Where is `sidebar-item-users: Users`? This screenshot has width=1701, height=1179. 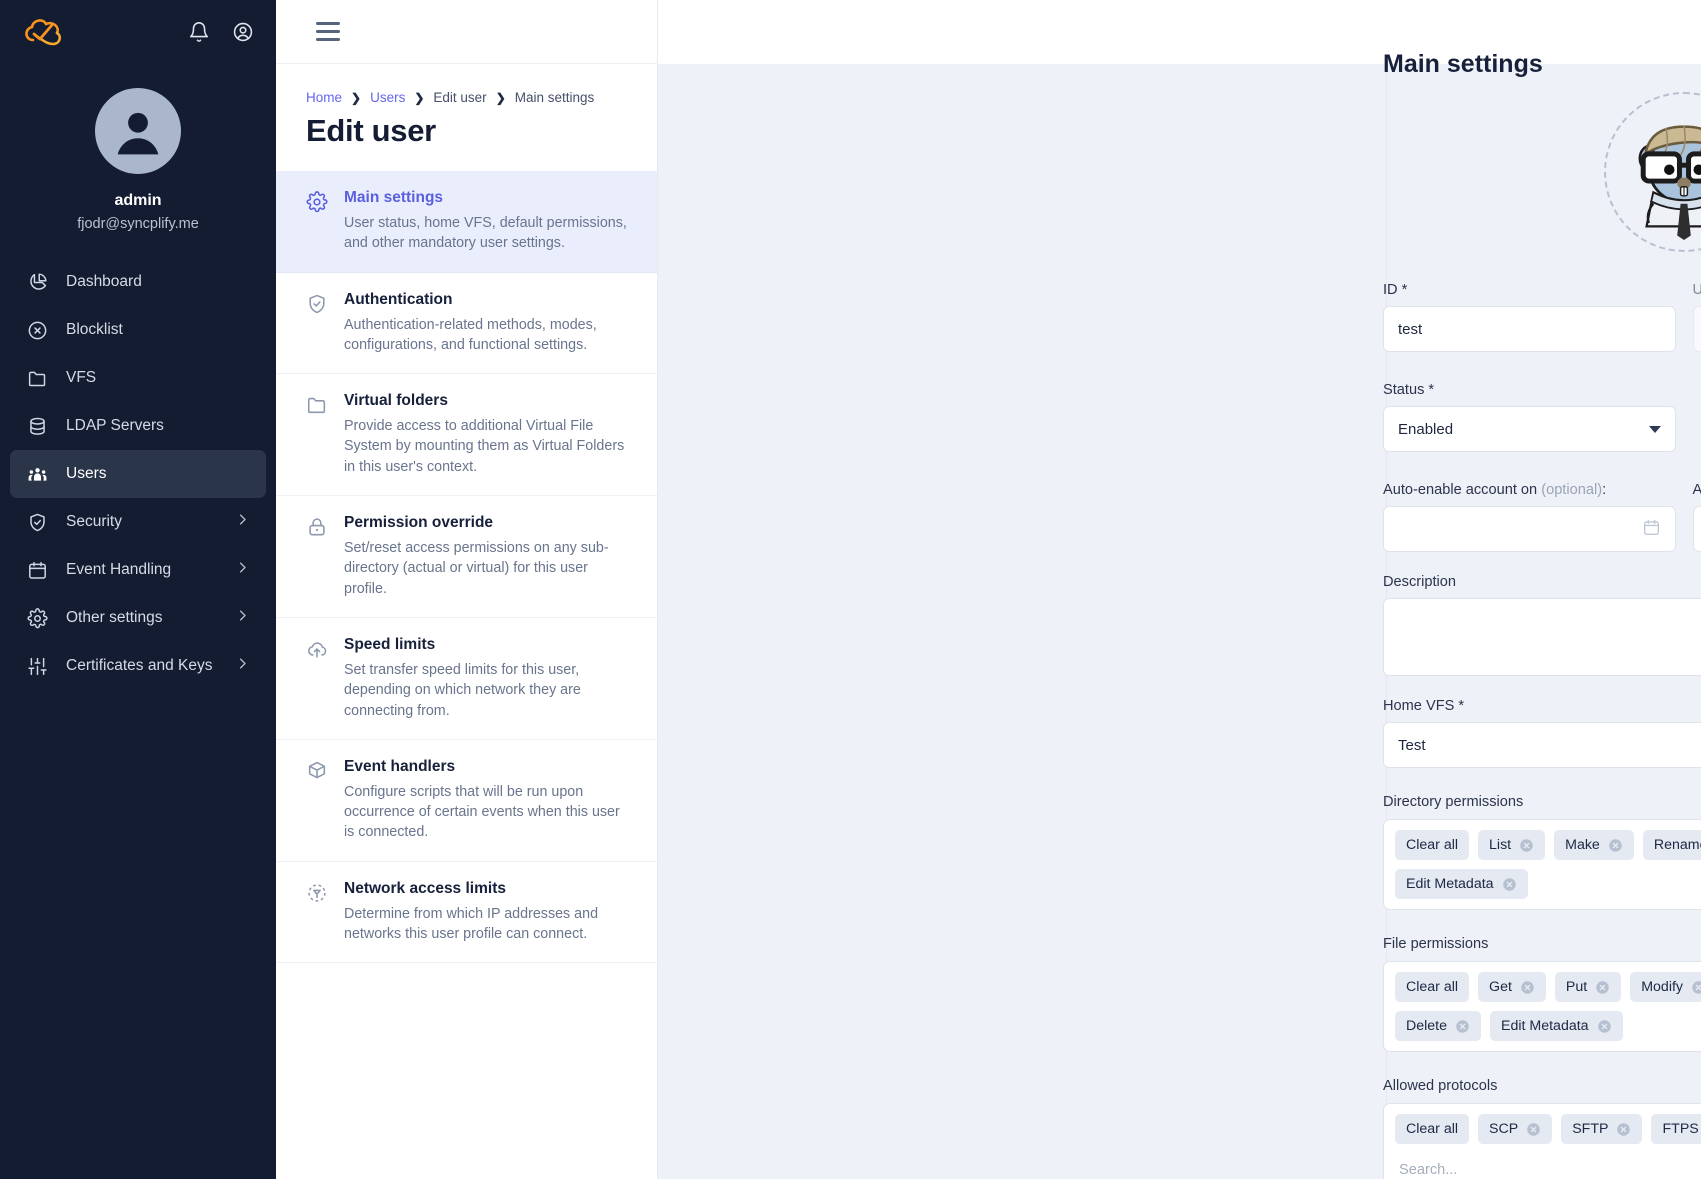 sidebar-item-users: Users is located at coordinates (138, 474).